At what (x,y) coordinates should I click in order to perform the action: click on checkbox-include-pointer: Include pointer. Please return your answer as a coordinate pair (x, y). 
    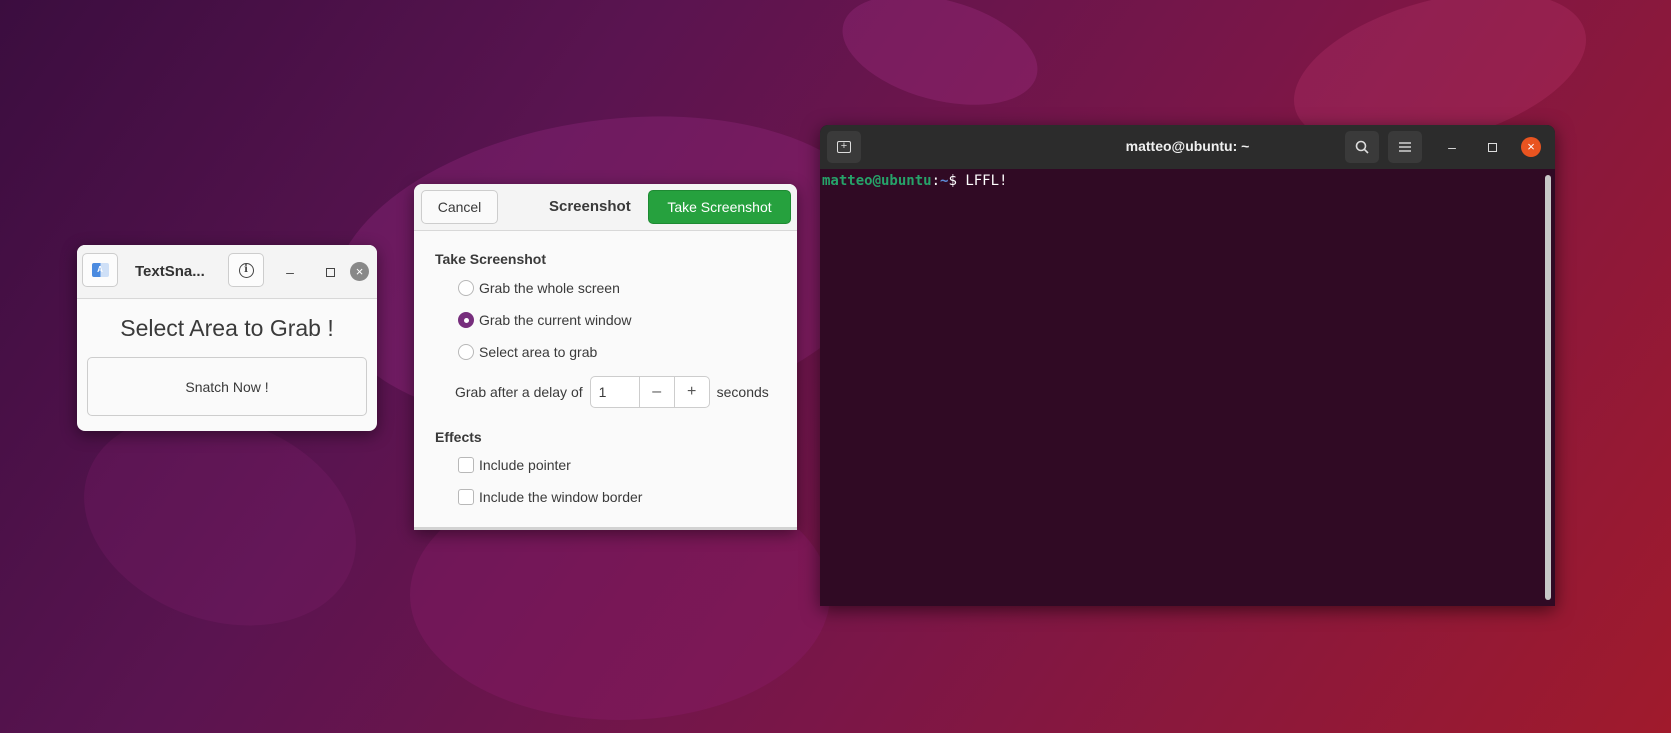
    Looking at the image, I should click on (514, 465).